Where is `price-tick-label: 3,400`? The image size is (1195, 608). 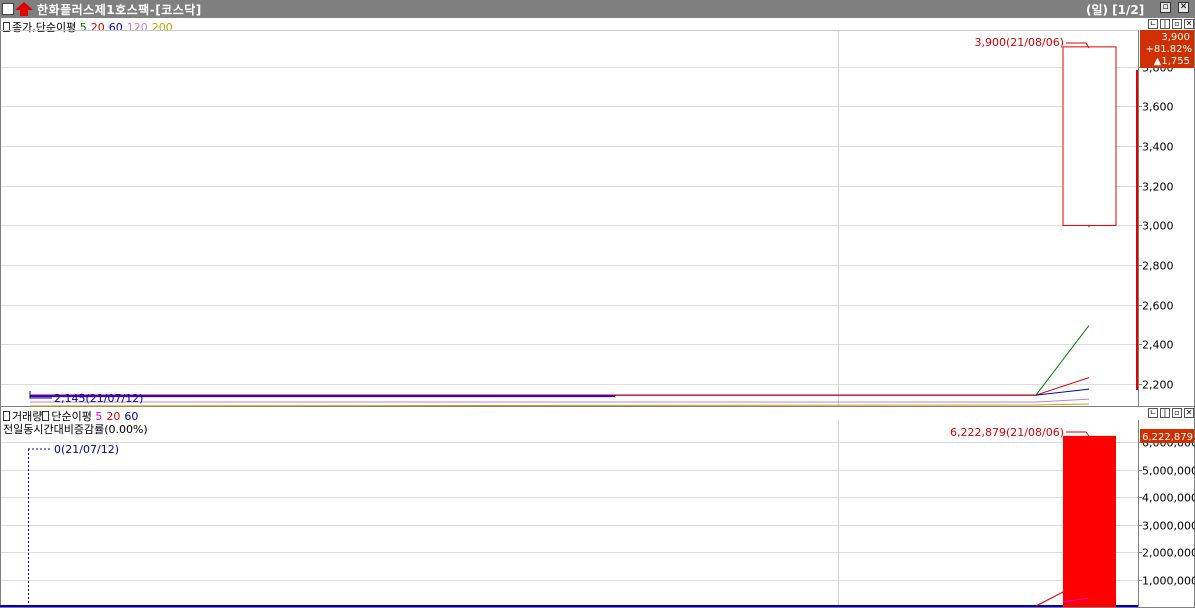 price-tick-label: 3,400 is located at coordinates (1158, 147).